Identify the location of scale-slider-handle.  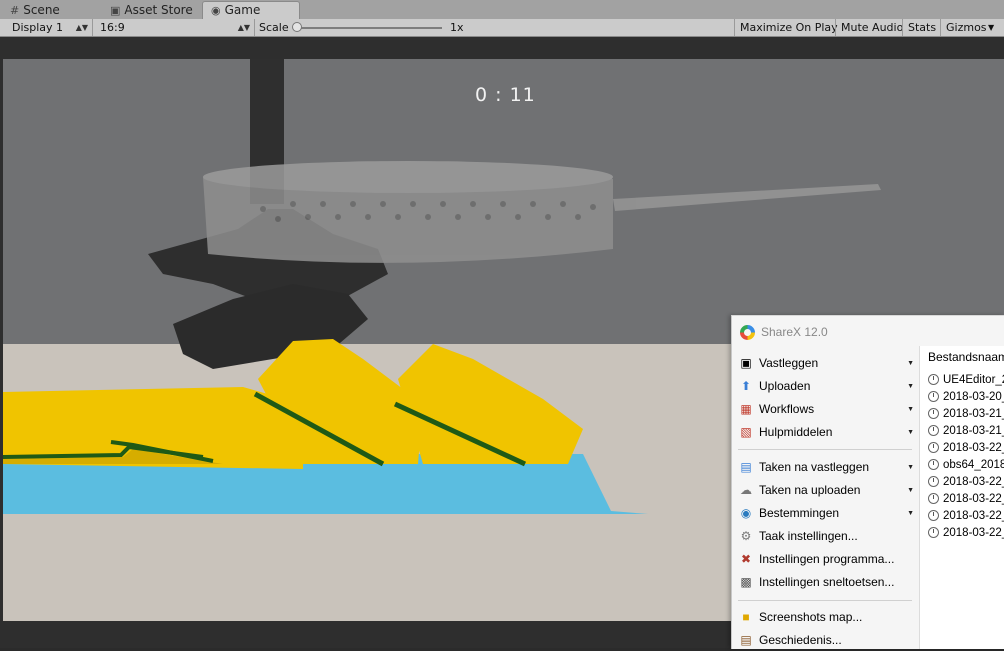
(297, 27).